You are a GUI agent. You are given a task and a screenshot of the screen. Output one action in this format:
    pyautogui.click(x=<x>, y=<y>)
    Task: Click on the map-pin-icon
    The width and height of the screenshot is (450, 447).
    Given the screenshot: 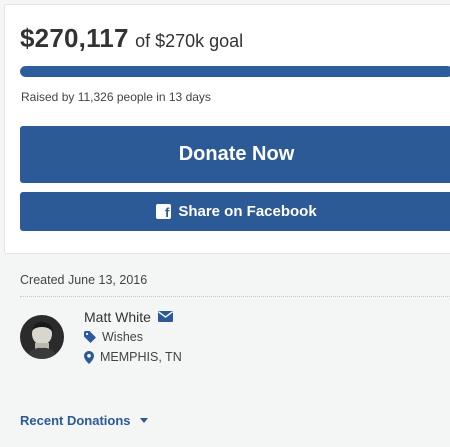 What is the action you would take?
    pyautogui.click(x=89, y=357)
    